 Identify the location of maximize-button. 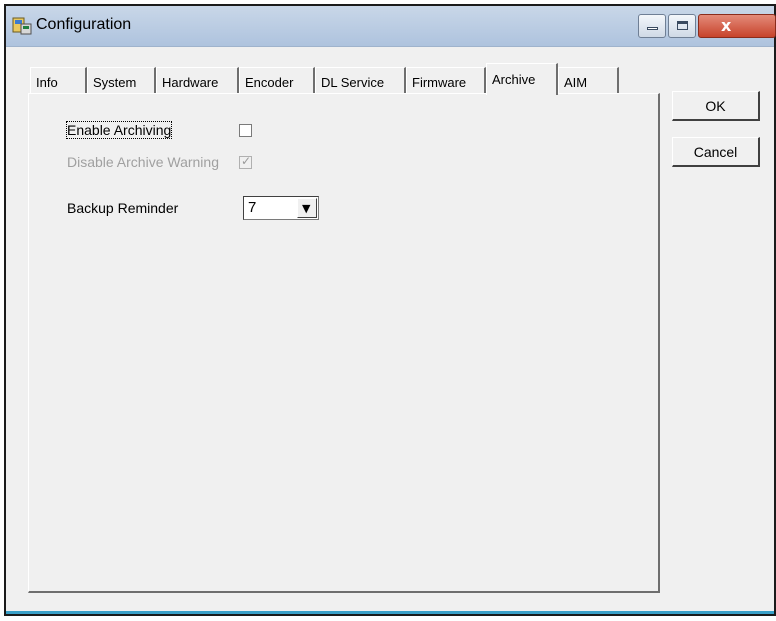
(682, 26).